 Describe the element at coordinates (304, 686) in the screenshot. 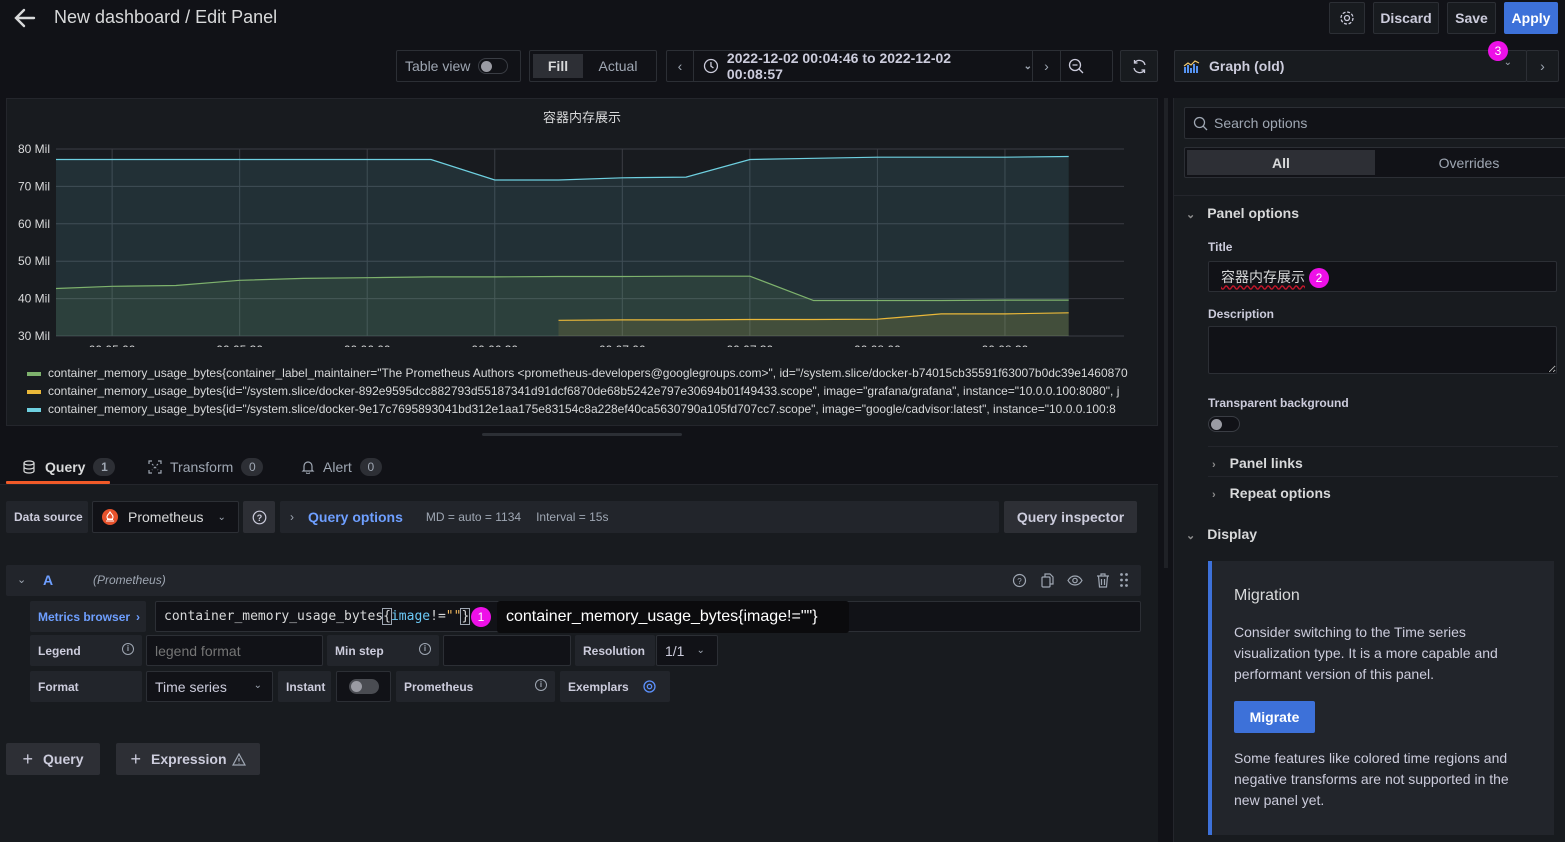

I see `instant-label: Instant` at that location.